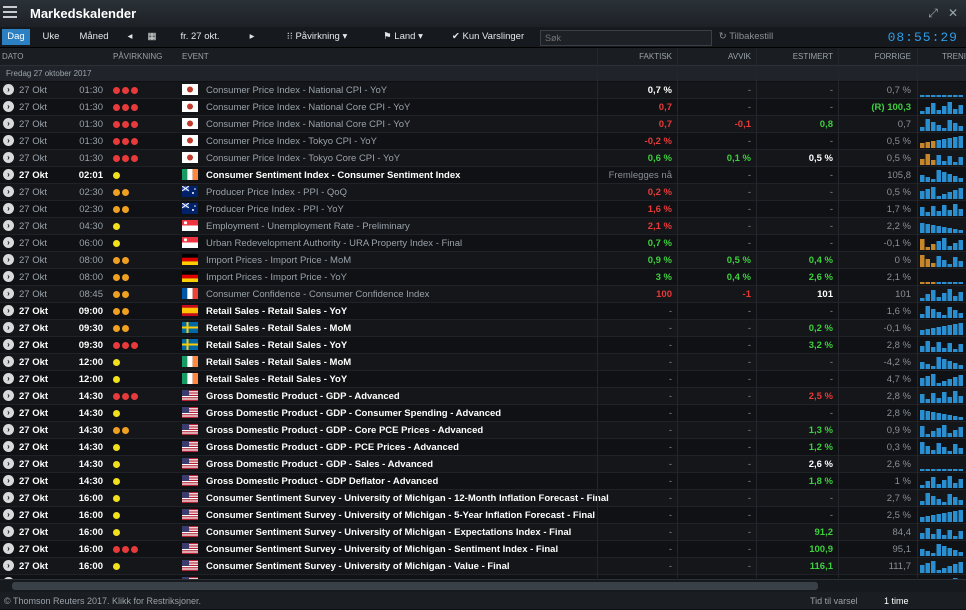 This screenshot has height=610, width=966. Describe the element at coordinates (813, 56) in the screenshot. I see `col-estimert: ESTIMERT` at that location.